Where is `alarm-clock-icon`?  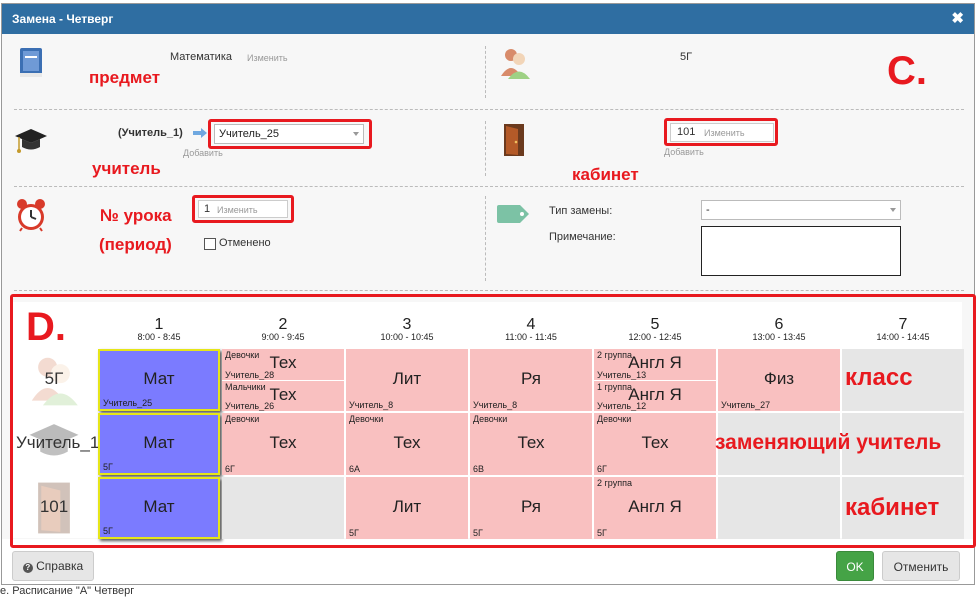
alarm-clock-icon is located at coordinates (31, 215).